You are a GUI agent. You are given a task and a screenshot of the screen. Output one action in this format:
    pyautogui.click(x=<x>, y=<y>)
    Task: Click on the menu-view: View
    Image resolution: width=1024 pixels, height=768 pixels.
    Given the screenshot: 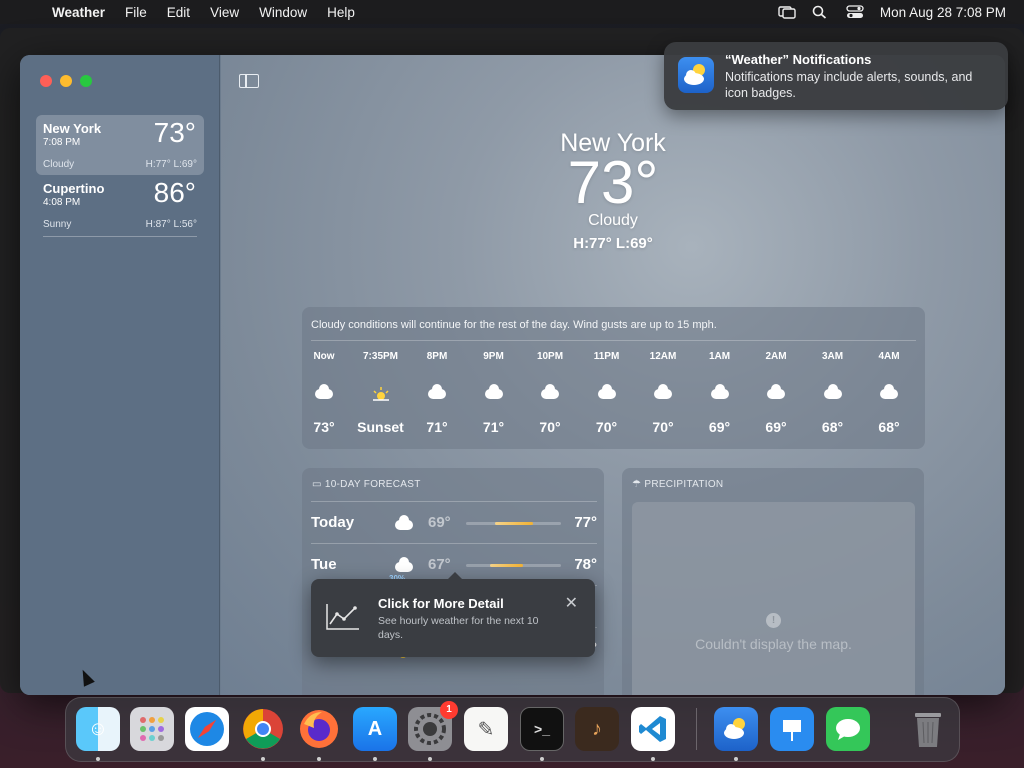 What is the action you would take?
    pyautogui.click(x=224, y=12)
    